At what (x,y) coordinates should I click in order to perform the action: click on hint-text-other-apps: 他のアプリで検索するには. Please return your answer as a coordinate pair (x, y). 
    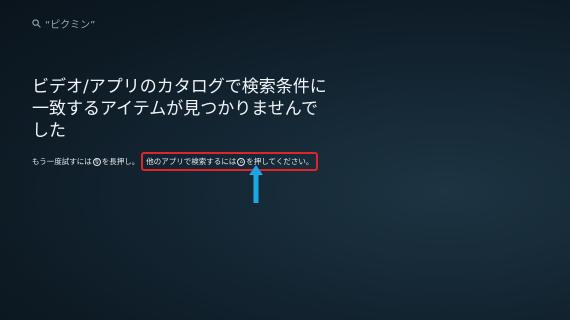
    Looking at the image, I should click on (191, 161).